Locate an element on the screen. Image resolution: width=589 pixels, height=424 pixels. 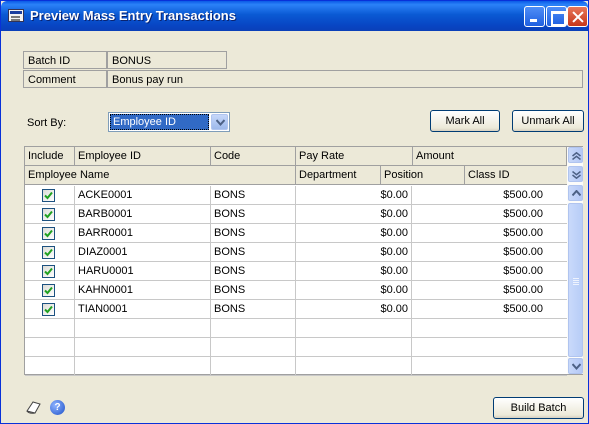
grip-icon is located at coordinates (576, 278).